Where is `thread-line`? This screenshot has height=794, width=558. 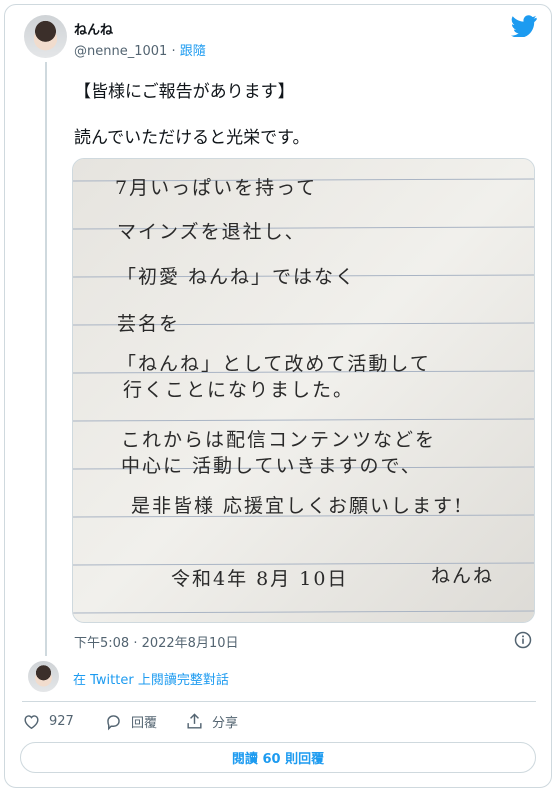 thread-line is located at coordinates (46, 359).